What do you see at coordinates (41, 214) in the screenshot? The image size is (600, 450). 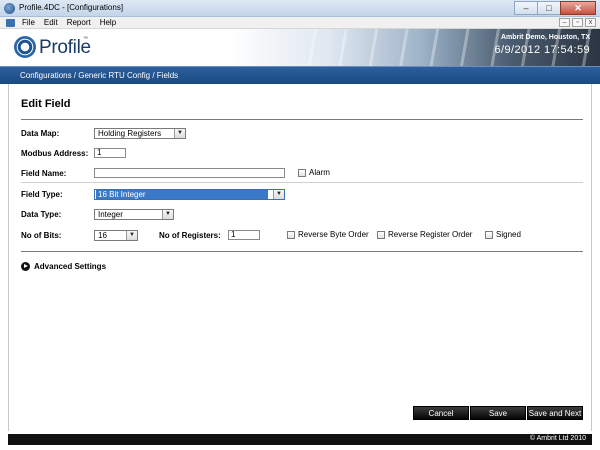 I see `data-type-label: Data Type:` at bounding box center [41, 214].